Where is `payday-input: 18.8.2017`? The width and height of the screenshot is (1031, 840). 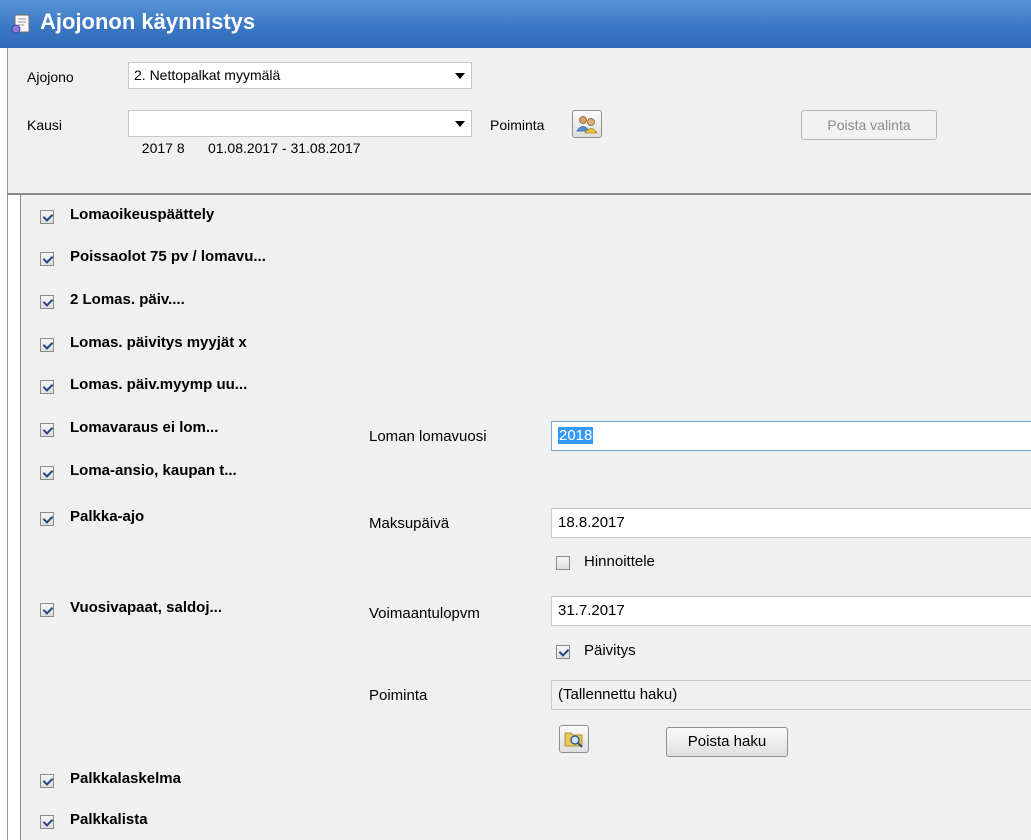 payday-input: 18.8.2017 is located at coordinates (791, 523).